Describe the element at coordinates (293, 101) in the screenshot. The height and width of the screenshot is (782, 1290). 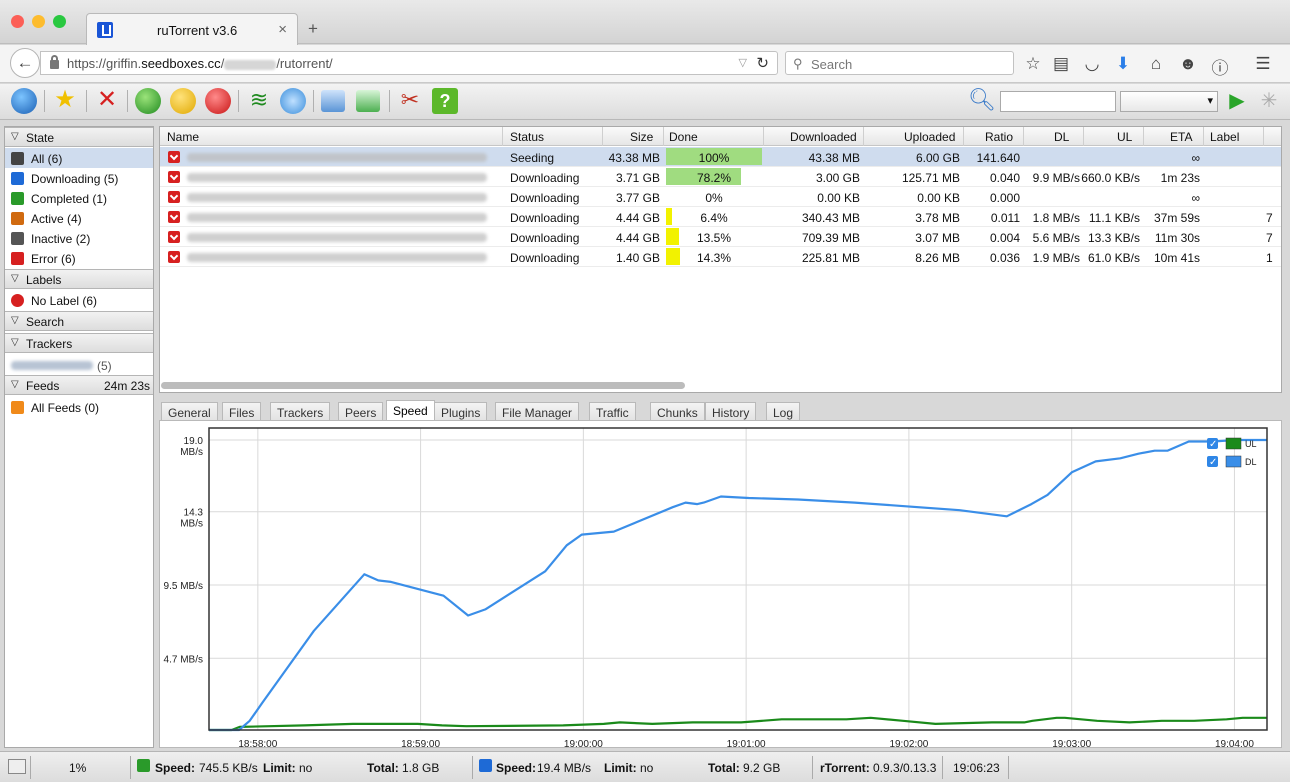
I see `settings-gear-icon` at that location.